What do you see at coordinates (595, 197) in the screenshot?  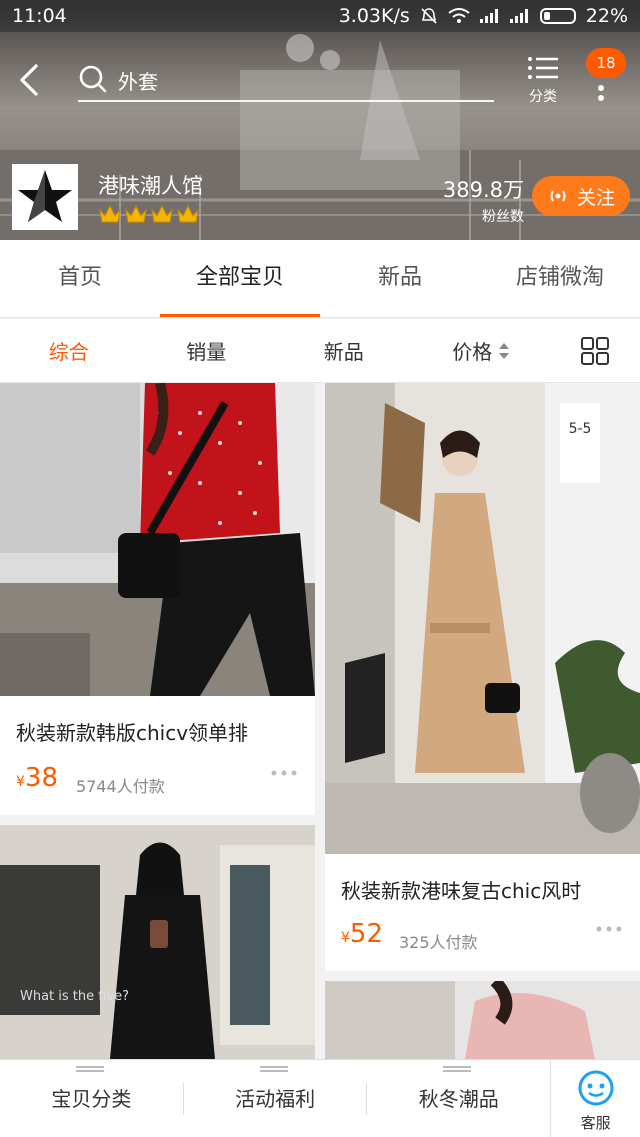 I see `follow-label: 关注` at bounding box center [595, 197].